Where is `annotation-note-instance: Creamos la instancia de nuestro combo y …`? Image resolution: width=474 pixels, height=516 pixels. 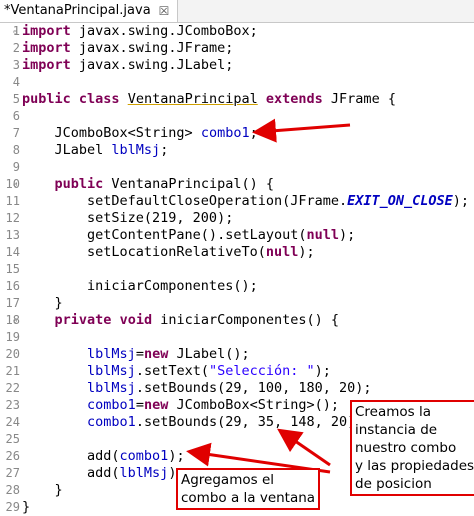
annotation-note-instance: Creamos la instancia de nuestro combo y … is located at coordinates (412, 448).